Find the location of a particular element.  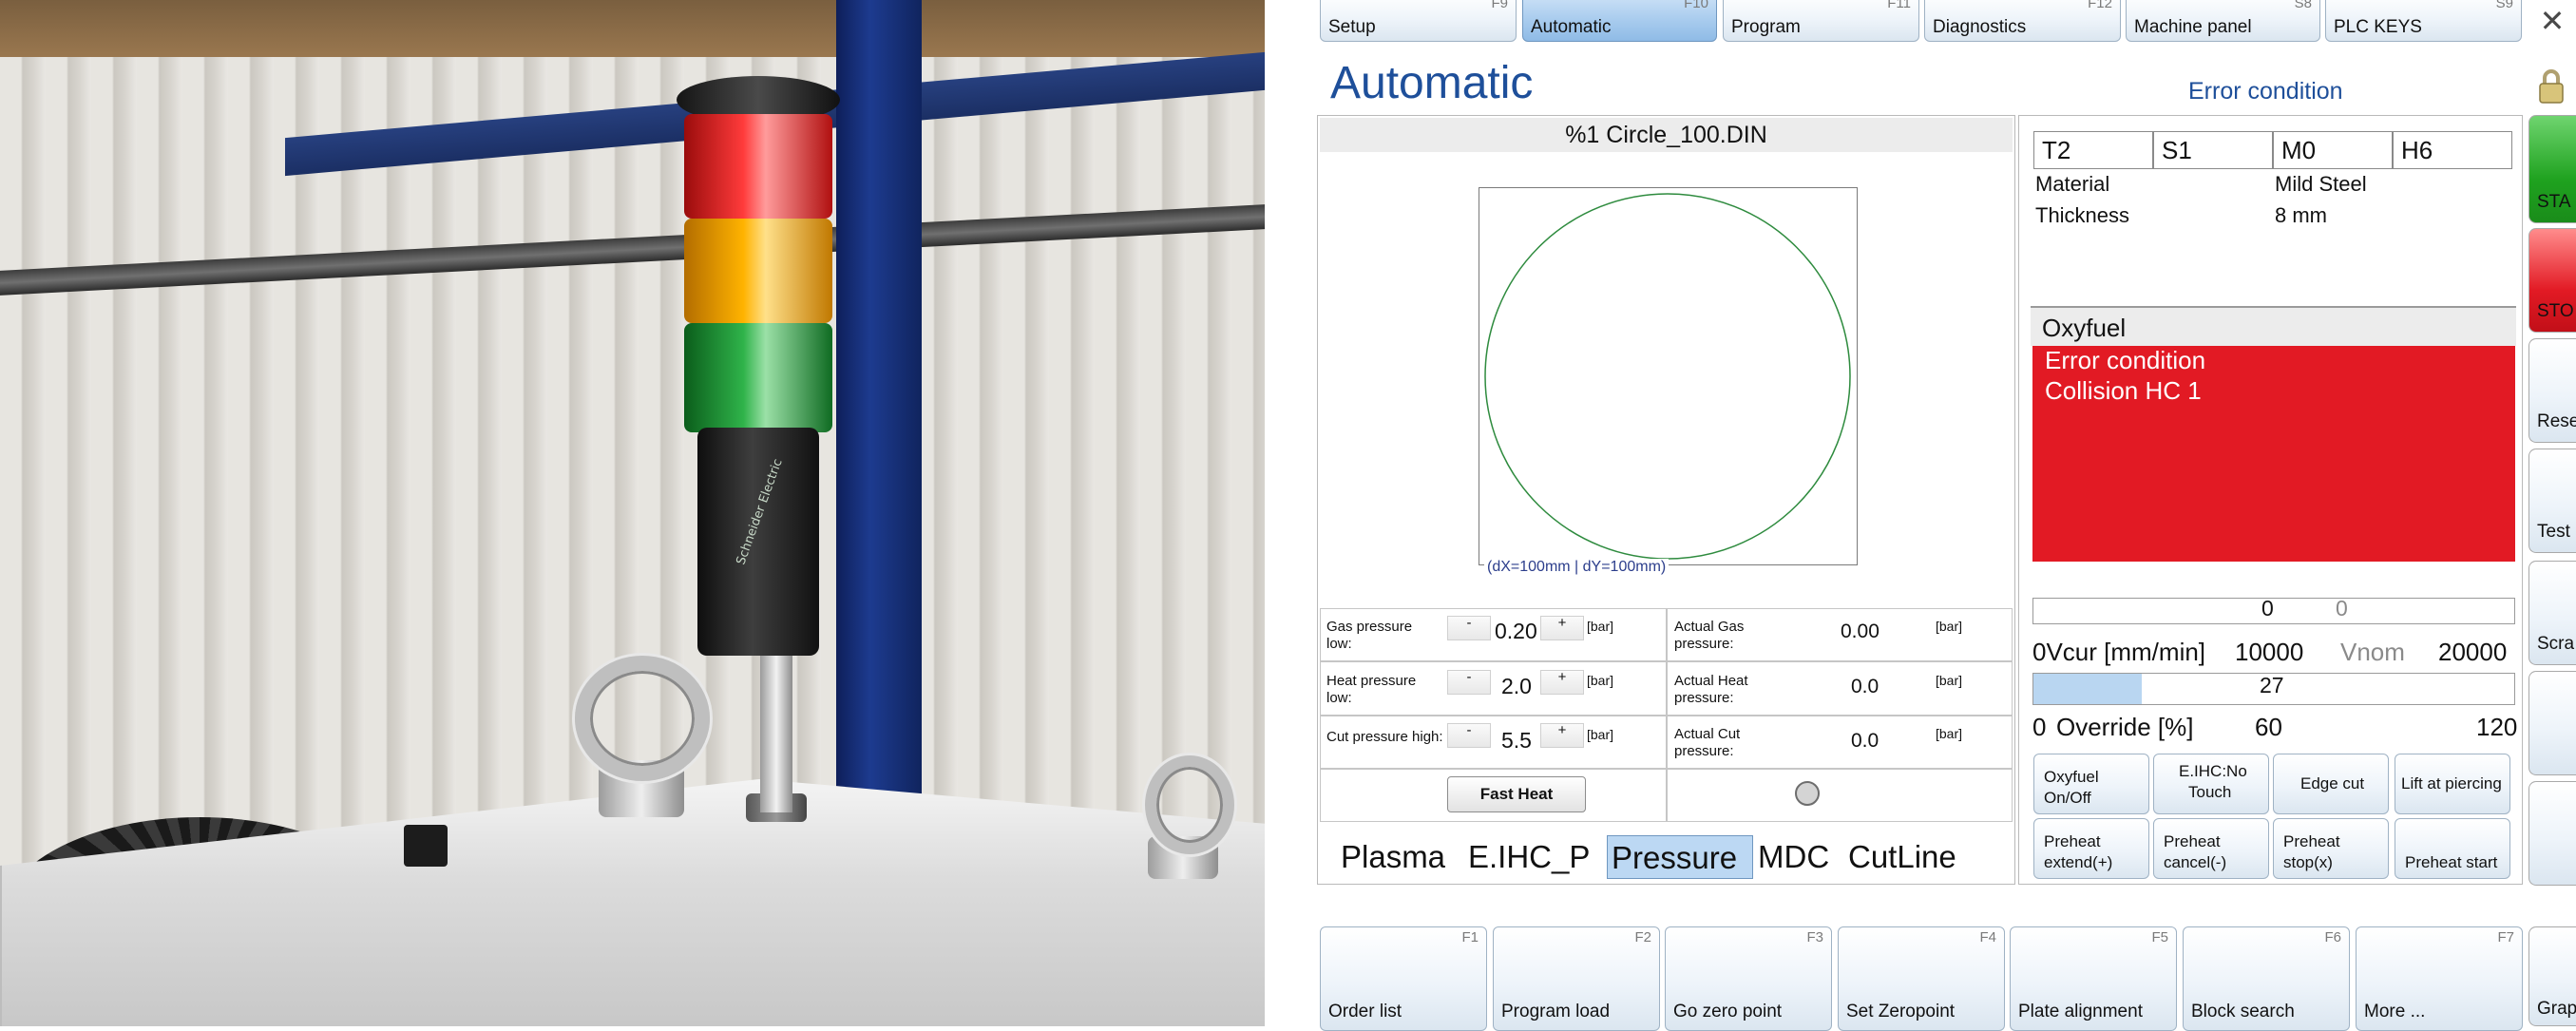

label-line: Cut pressure high: is located at coordinates (1384, 737).